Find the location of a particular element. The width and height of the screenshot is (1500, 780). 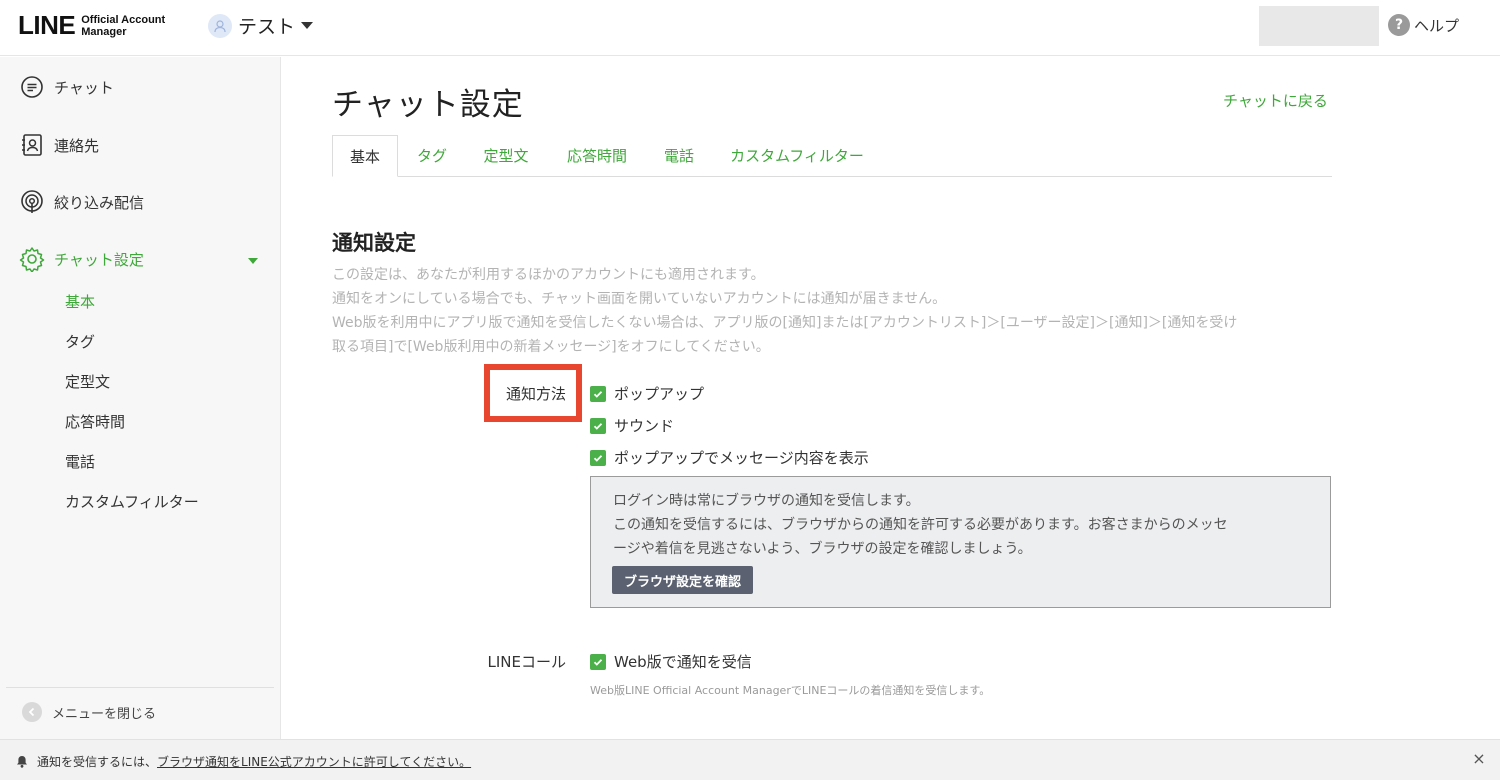

info-line: ログイン時は常にブラウザの通知を受信します。 is located at coordinates (766, 501).